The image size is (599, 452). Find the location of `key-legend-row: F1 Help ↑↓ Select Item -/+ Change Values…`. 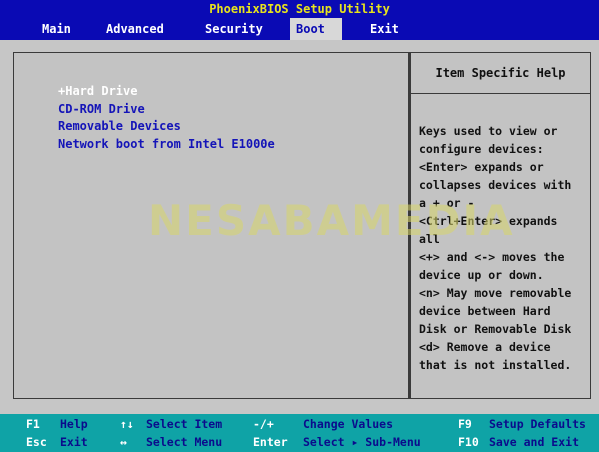

key-legend-row: F1 Help ↑↓ Select Item -/+ Change Values… is located at coordinates (299, 425).